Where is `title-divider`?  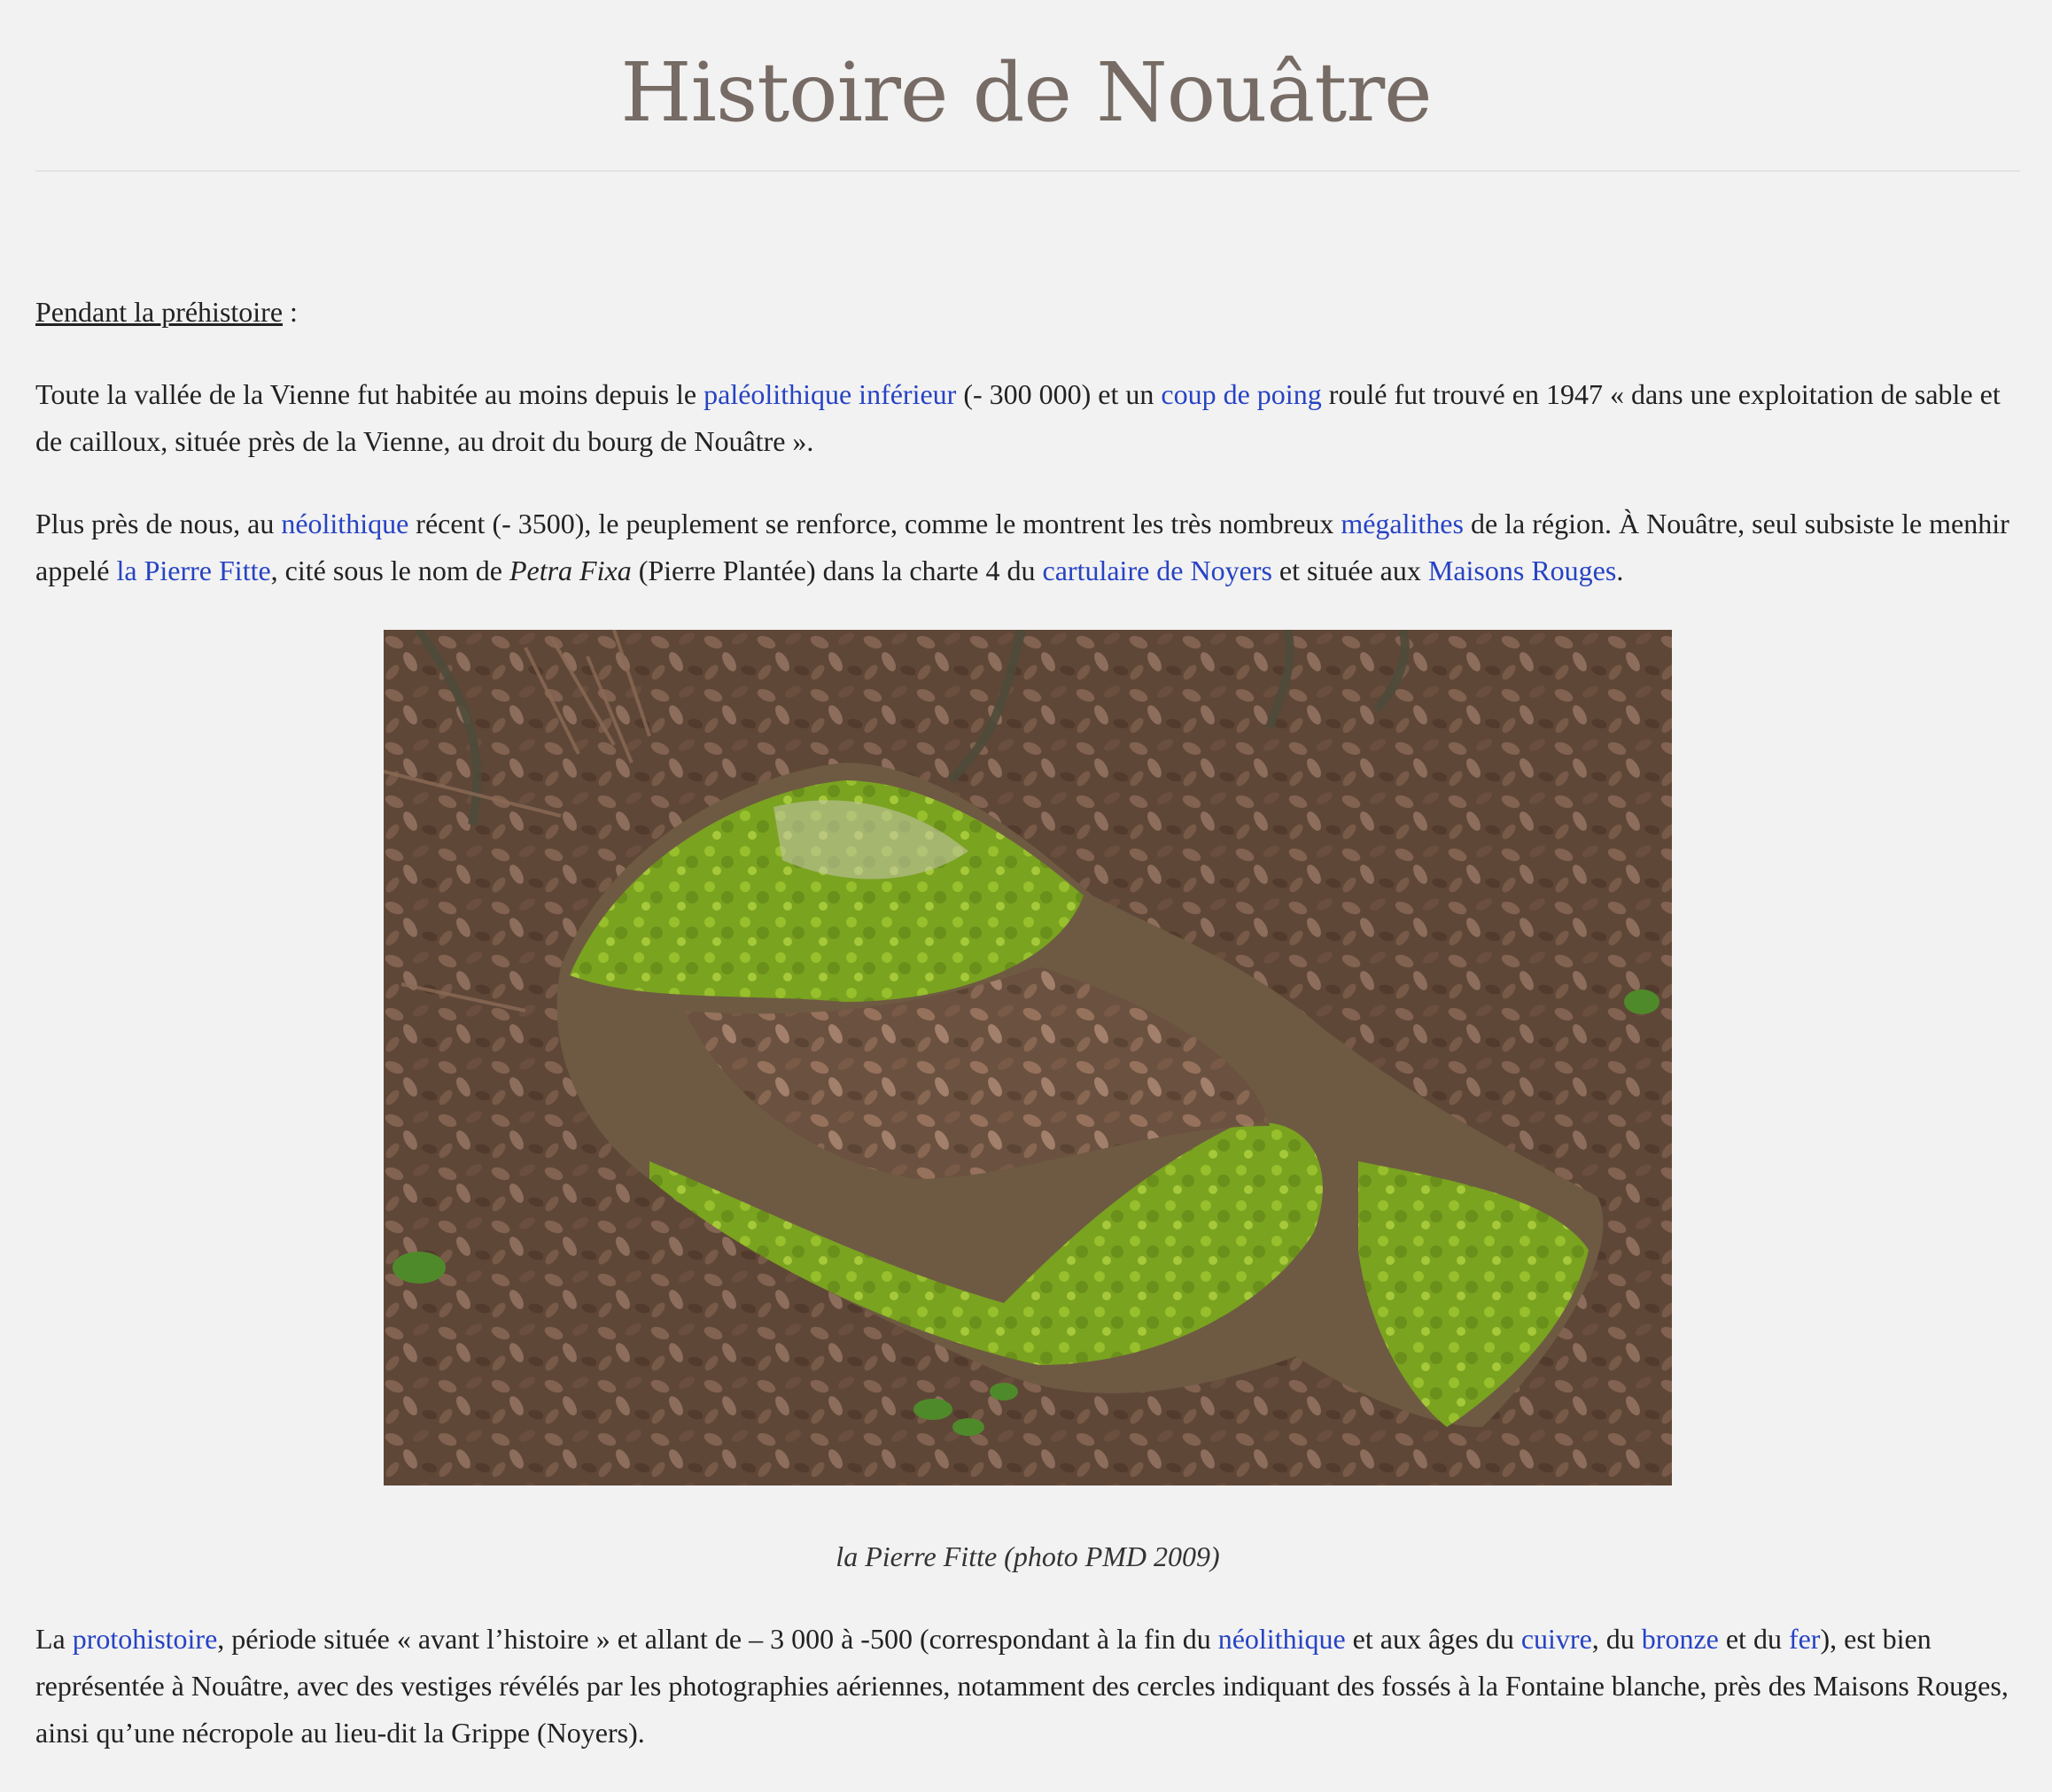
title-divider is located at coordinates (1028, 171).